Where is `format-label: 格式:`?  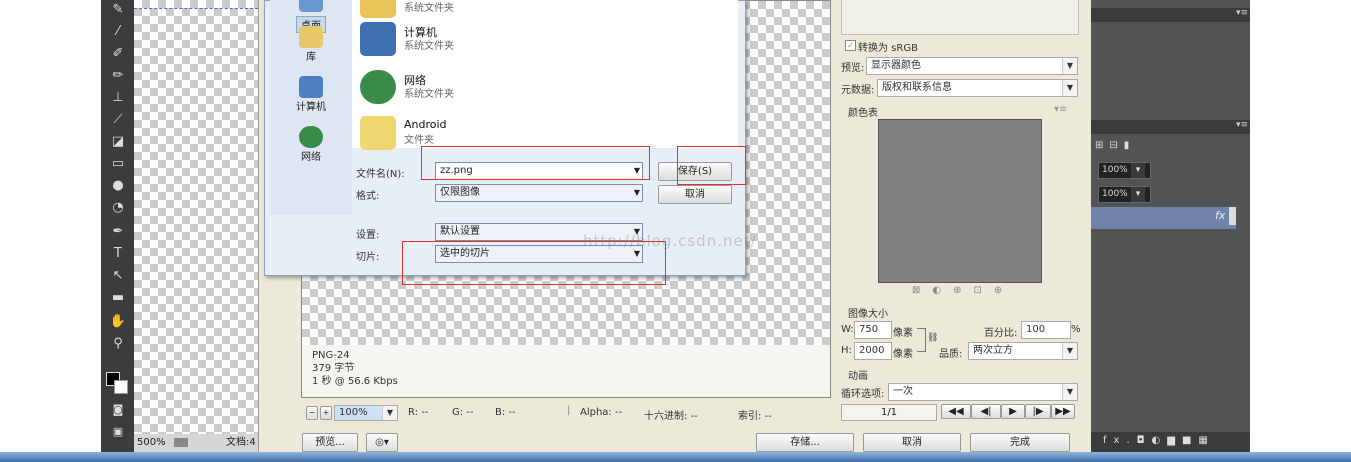
format-label: 格式: is located at coordinates (368, 196).